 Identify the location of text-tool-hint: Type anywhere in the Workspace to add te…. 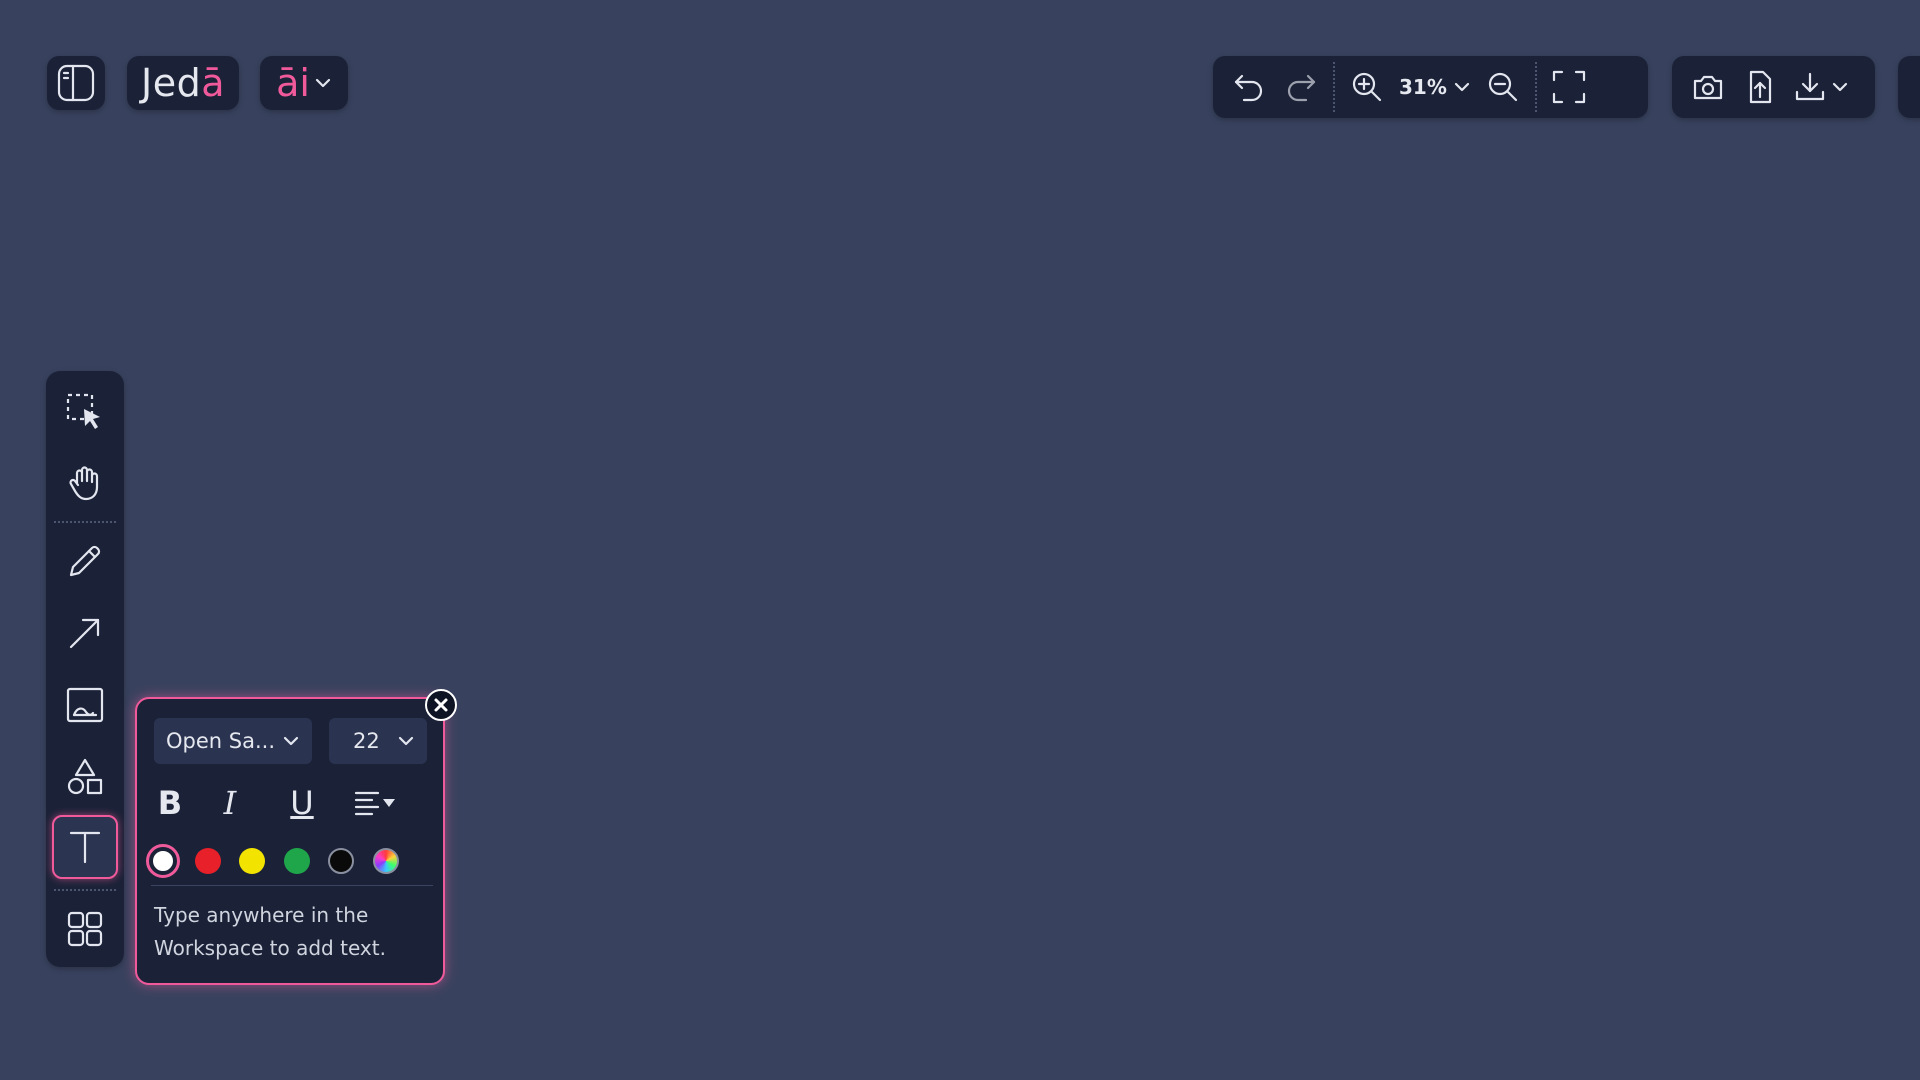
(270, 931).